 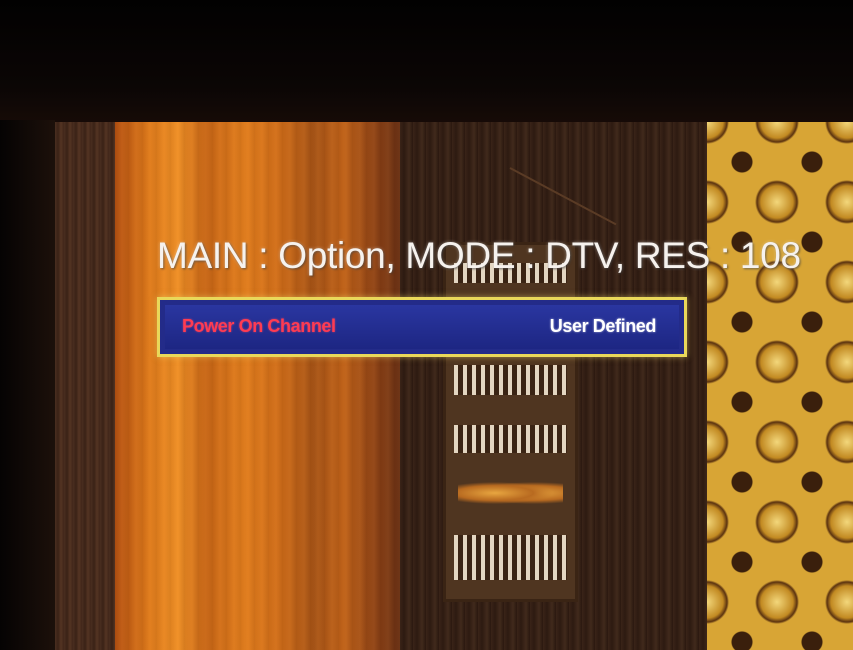 What do you see at coordinates (780, 386) in the screenshot?
I see `gold-patterned-wallpaper` at bounding box center [780, 386].